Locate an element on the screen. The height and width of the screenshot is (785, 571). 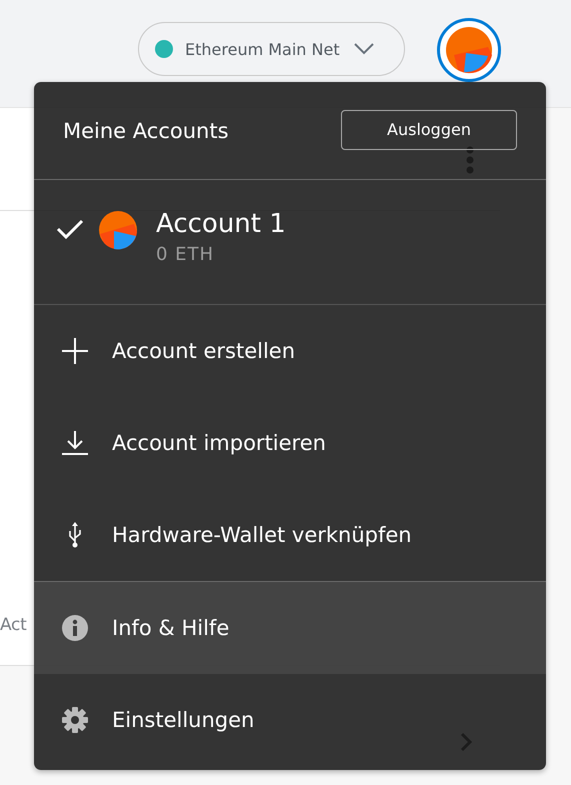
menu-item: Hardware-Wallet verknüpfen is located at coordinates (290, 535).